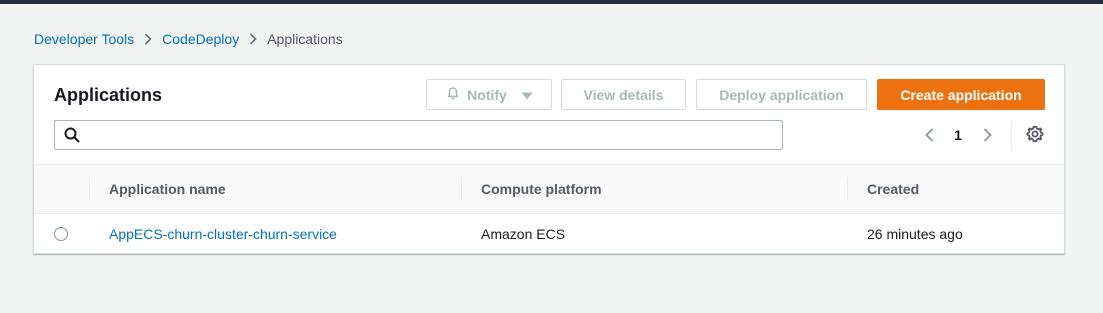 The image size is (1103, 313). What do you see at coordinates (623, 94) in the screenshot?
I see `view-details-button: View details` at bounding box center [623, 94].